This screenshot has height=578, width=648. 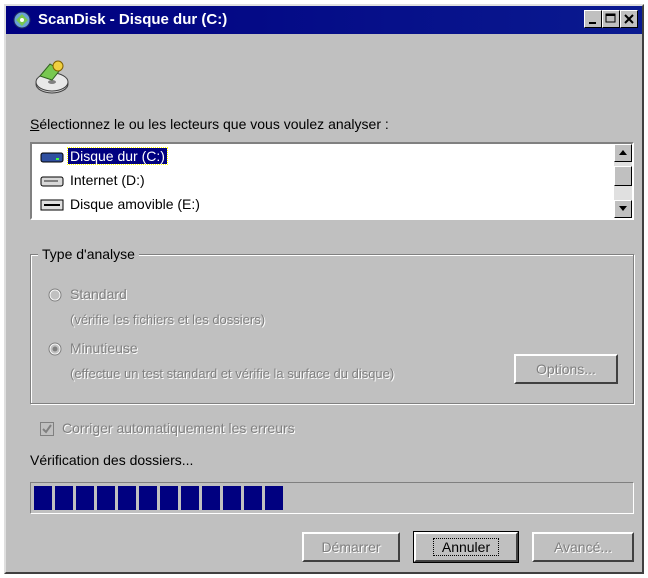 I want to click on prompt-accelerator: S, so click(x=35, y=124).